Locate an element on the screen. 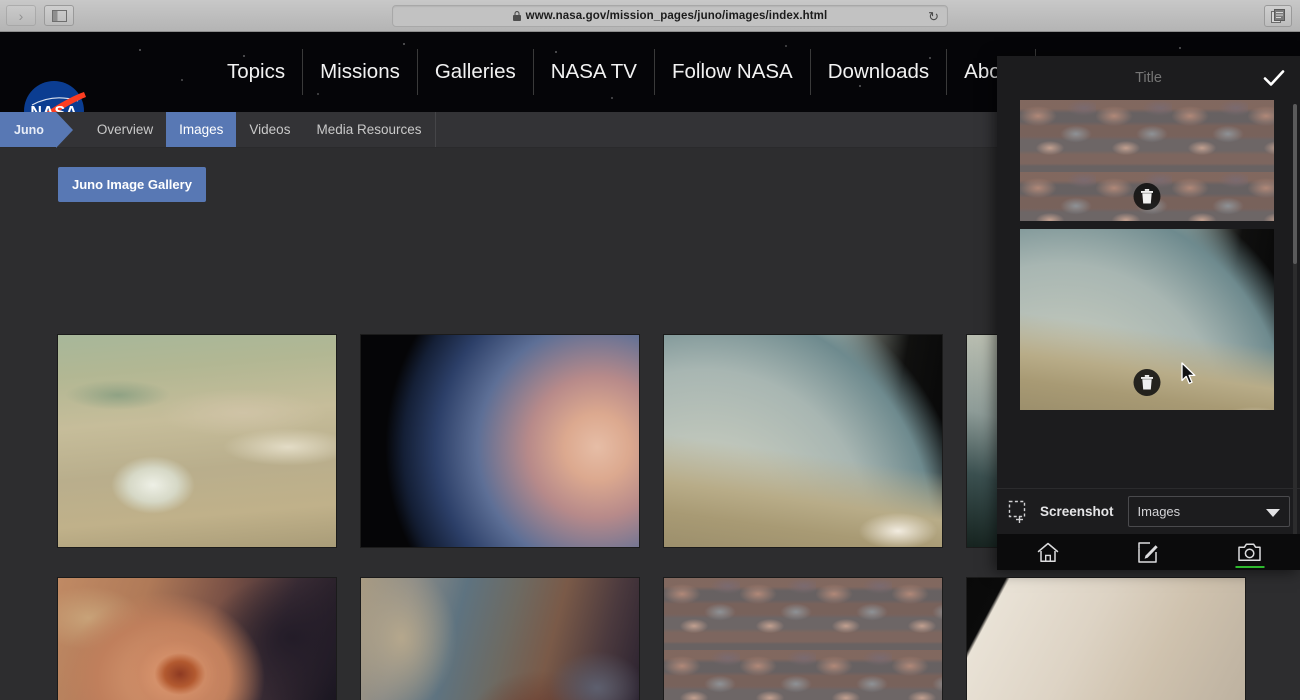  checkmark-icon is located at coordinates (1274, 78).